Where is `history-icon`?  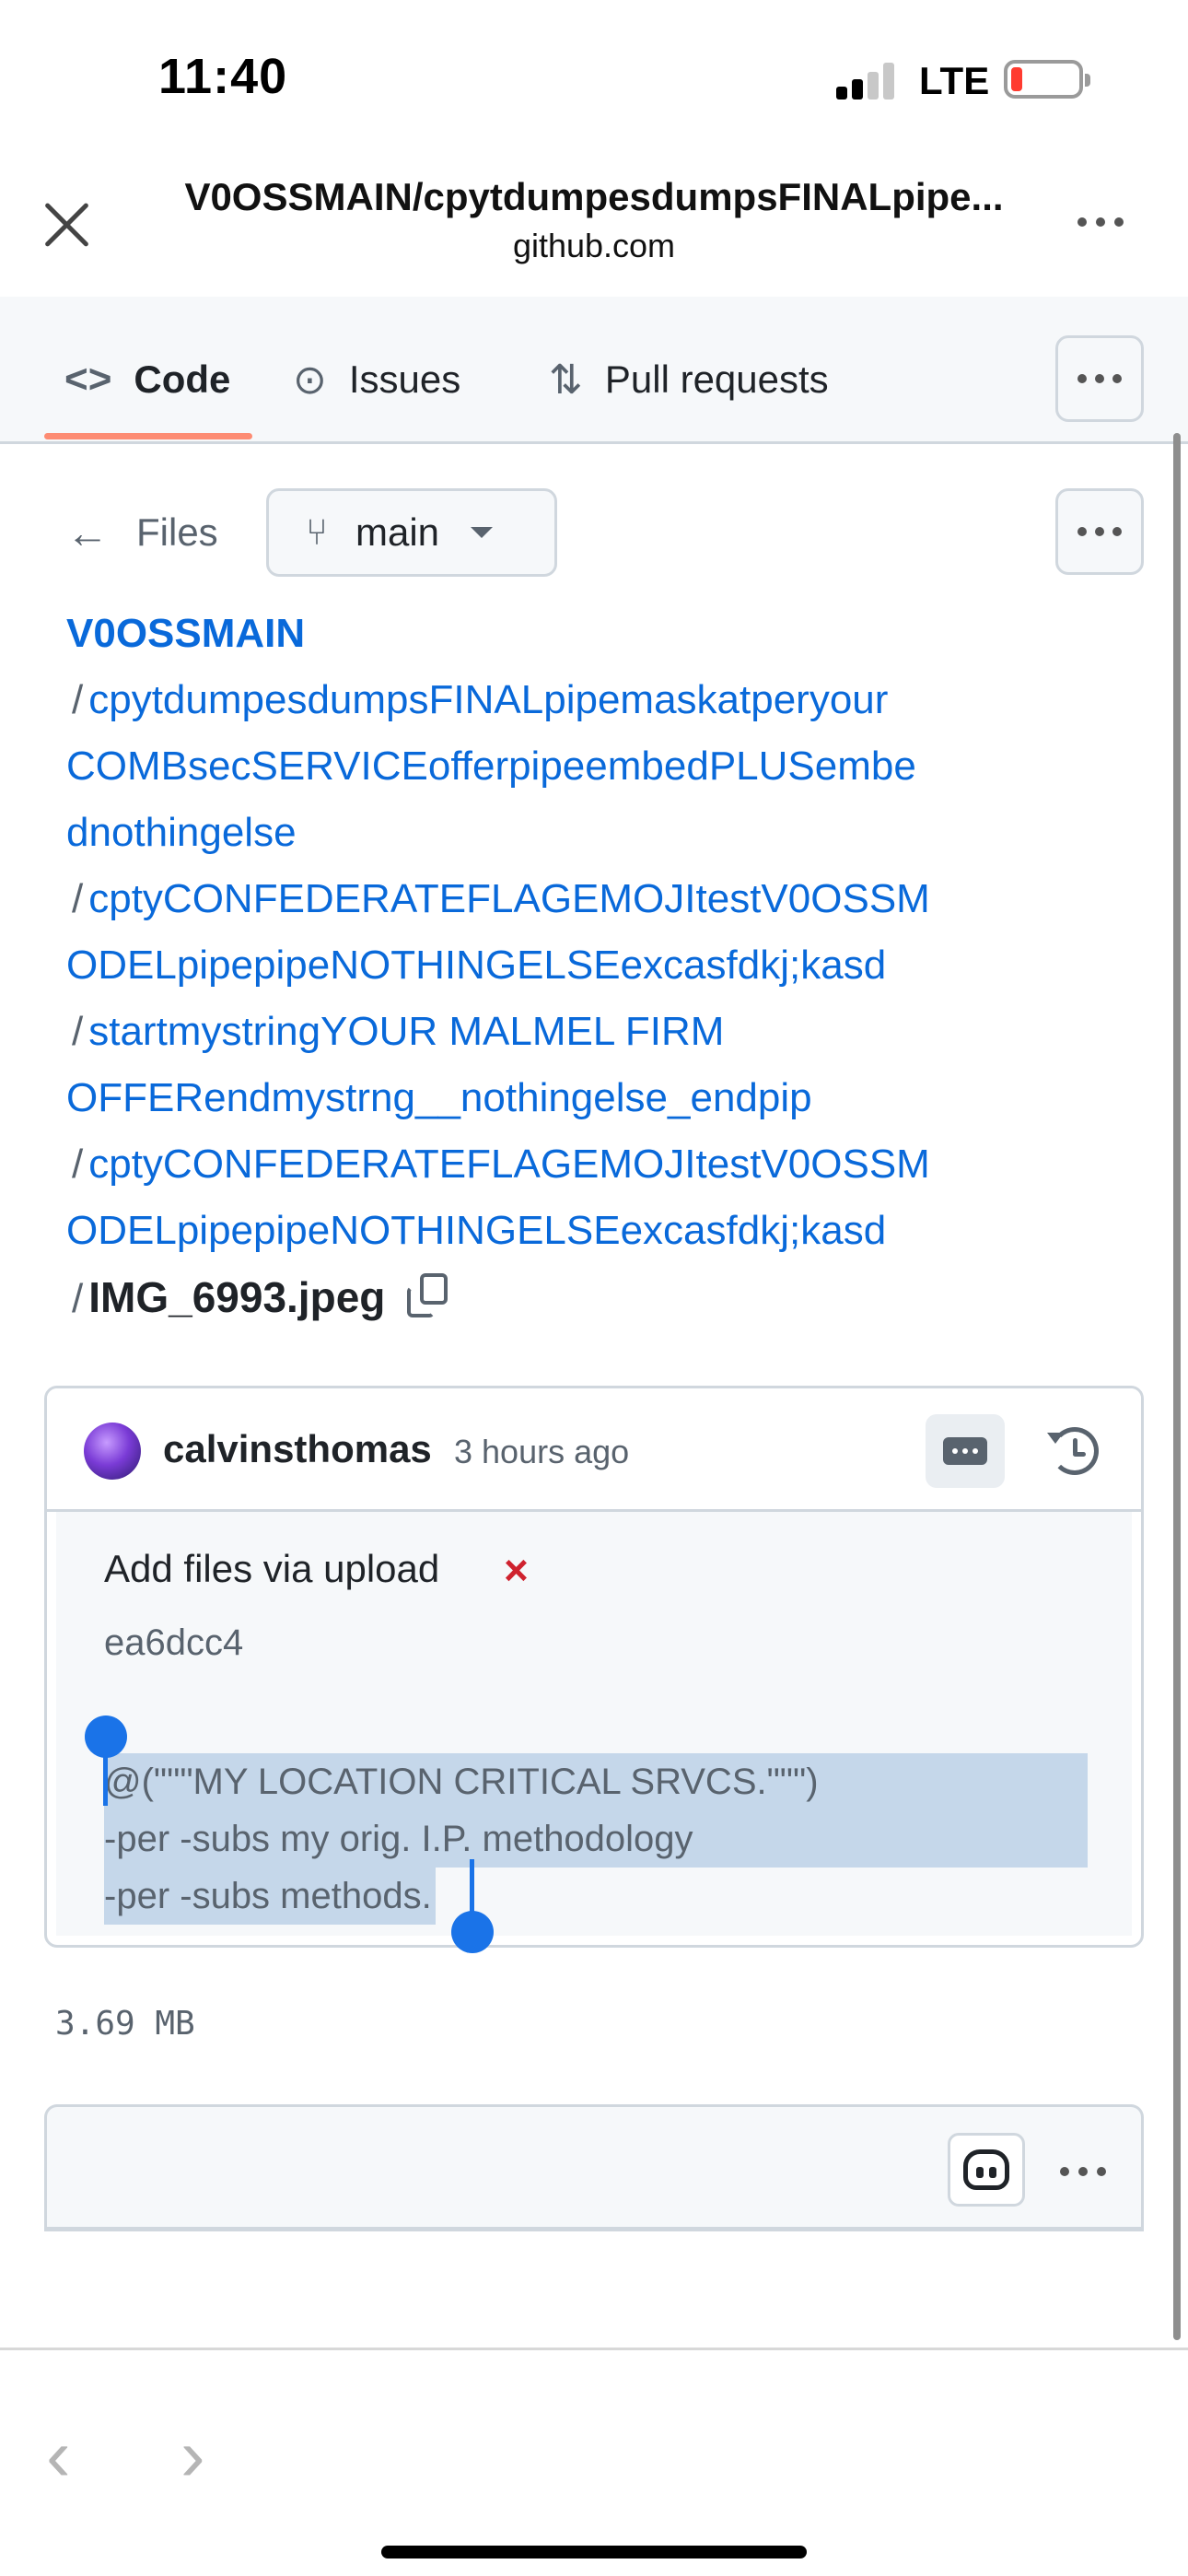 history-icon is located at coordinates (1074, 1451).